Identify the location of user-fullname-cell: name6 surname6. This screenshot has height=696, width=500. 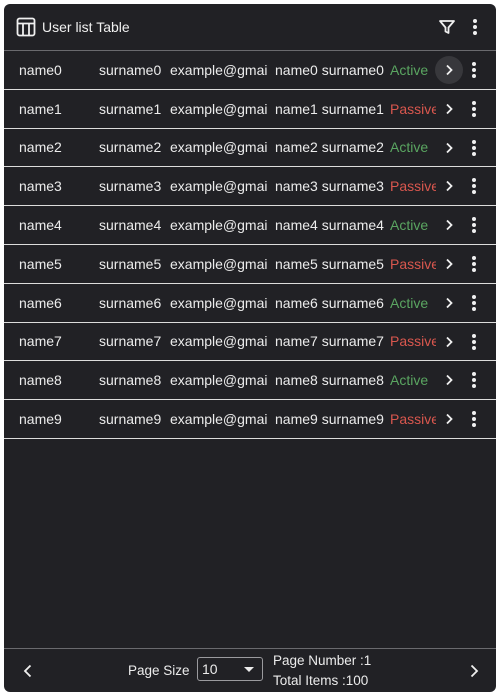
(329, 302).